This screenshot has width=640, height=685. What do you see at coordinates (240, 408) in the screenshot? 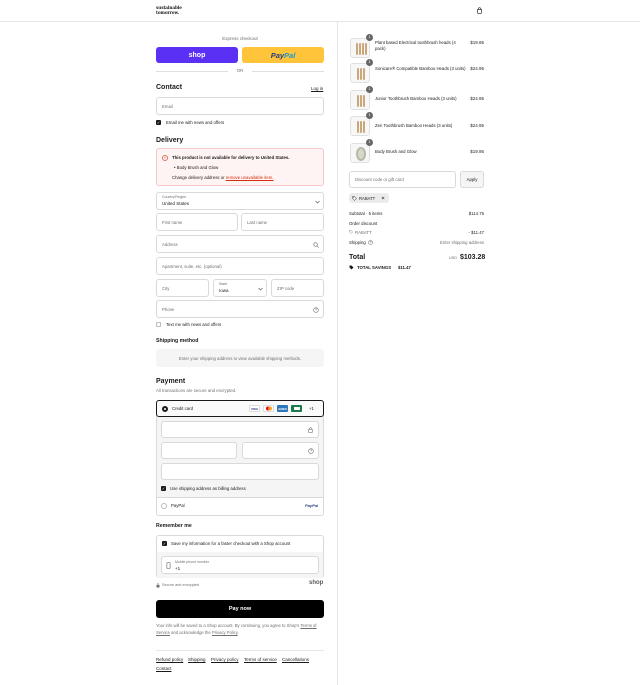
I see `credit-card-option: Credit card VISA AMEX +1` at bounding box center [240, 408].